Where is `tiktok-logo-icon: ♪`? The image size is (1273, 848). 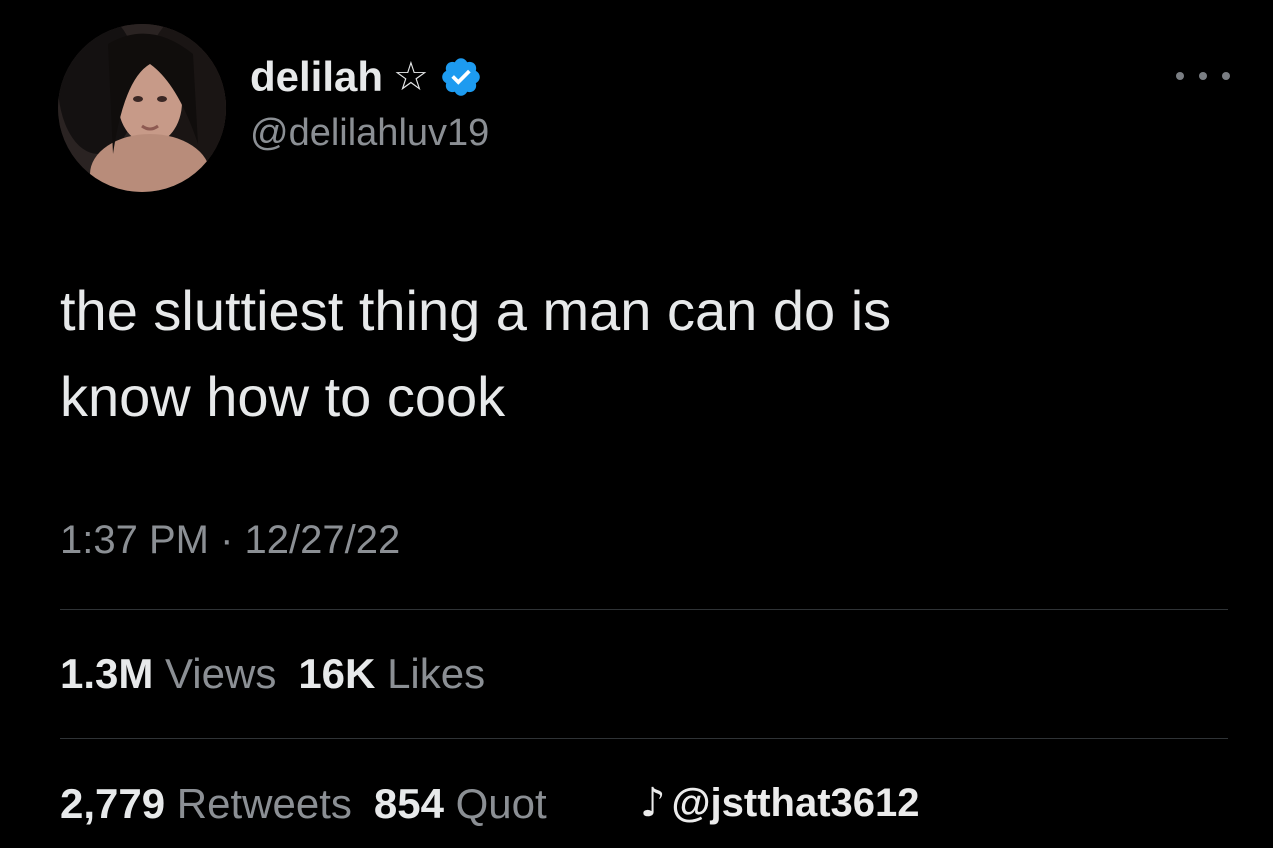 tiktok-logo-icon: ♪ is located at coordinates (653, 803).